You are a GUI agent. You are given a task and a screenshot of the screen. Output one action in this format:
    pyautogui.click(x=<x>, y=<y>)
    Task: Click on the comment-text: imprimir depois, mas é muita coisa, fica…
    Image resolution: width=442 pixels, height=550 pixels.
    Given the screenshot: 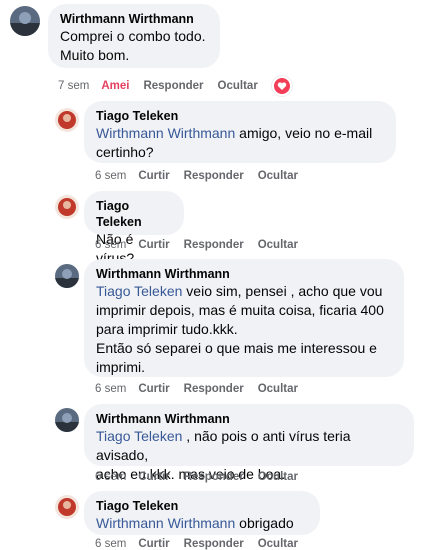 What is the action you would take?
    pyautogui.click(x=240, y=310)
    